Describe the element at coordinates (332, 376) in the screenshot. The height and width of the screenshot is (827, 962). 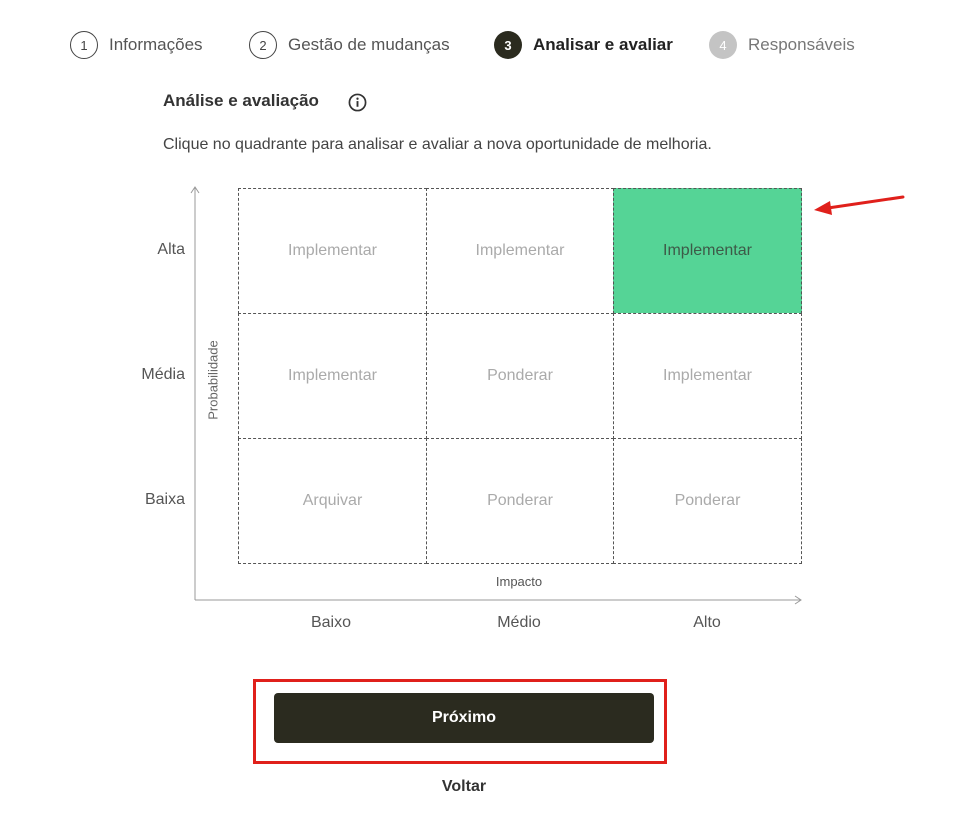
I see `matrix-cell-media-baixo: Implementar` at that location.